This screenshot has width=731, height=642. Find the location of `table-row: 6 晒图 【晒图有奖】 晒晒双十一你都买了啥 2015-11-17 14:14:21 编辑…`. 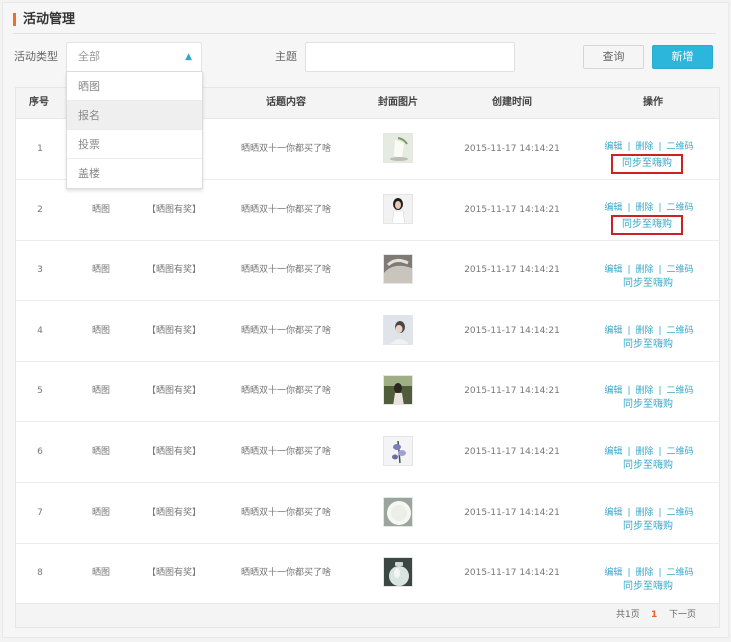

table-row: 6 晒图 【晒图有奖】 晒晒双十一你都买了啥 2015-11-17 14:14:21 编辑… is located at coordinates (367, 452).